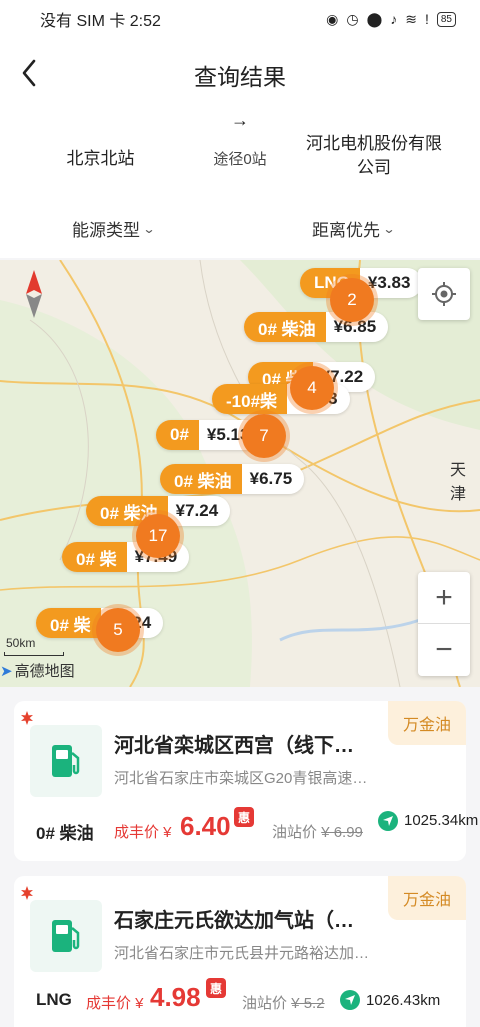 The width and height of the screenshot is (480, 1027). I want to click on station-price: 油站价 ¥ 5.2, so click(283, 1002).